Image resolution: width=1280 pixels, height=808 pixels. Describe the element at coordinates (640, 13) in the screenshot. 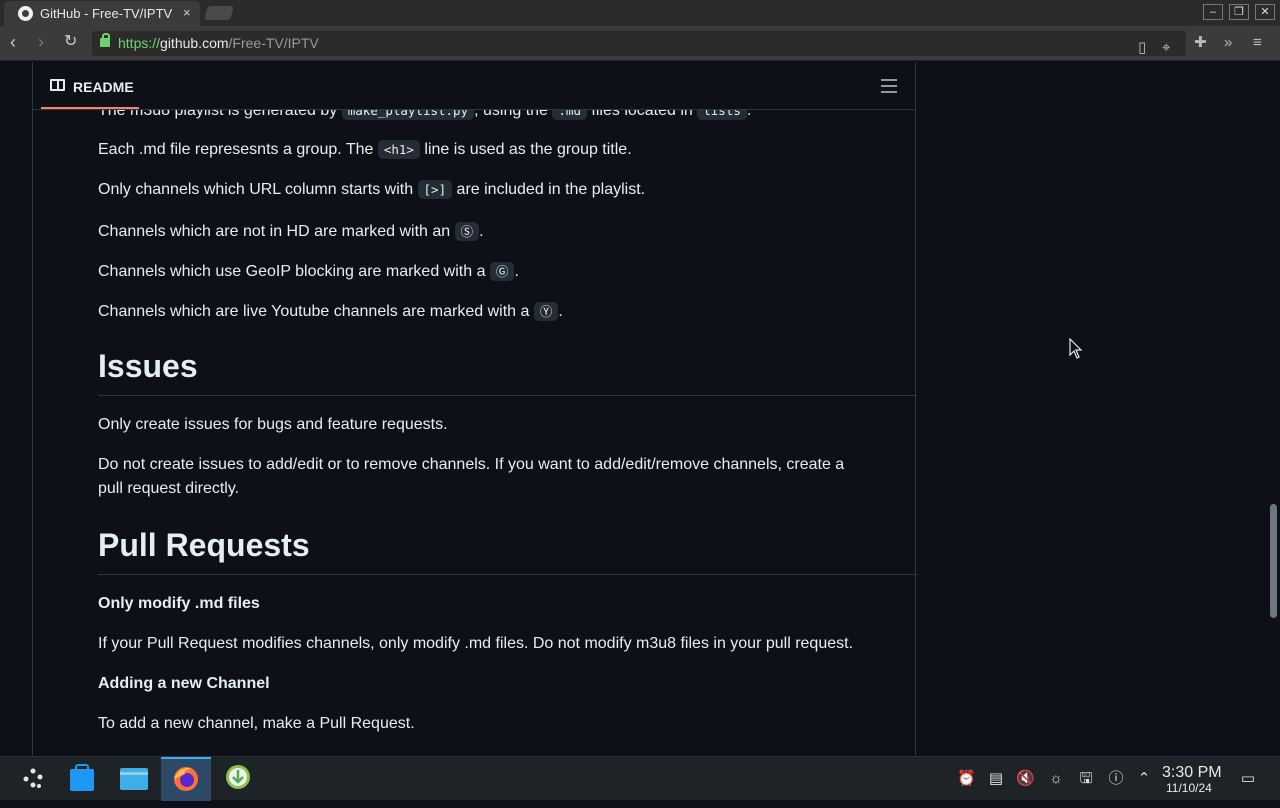

I see `tab-bar: GitHub - Free-TV/IPTV × – ❐ ✕` at that location.